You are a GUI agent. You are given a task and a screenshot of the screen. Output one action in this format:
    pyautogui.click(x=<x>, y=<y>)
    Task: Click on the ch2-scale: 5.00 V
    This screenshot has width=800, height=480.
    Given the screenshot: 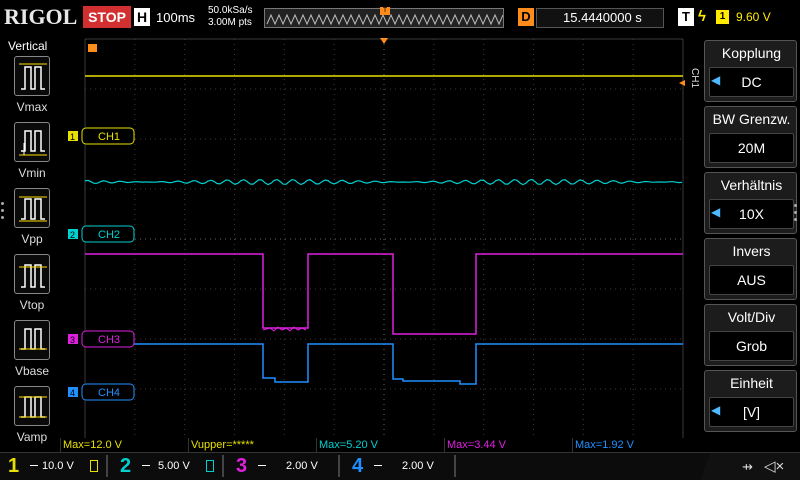 What is the action you would take?
    pyautogui.click(x=174, y=466)
    